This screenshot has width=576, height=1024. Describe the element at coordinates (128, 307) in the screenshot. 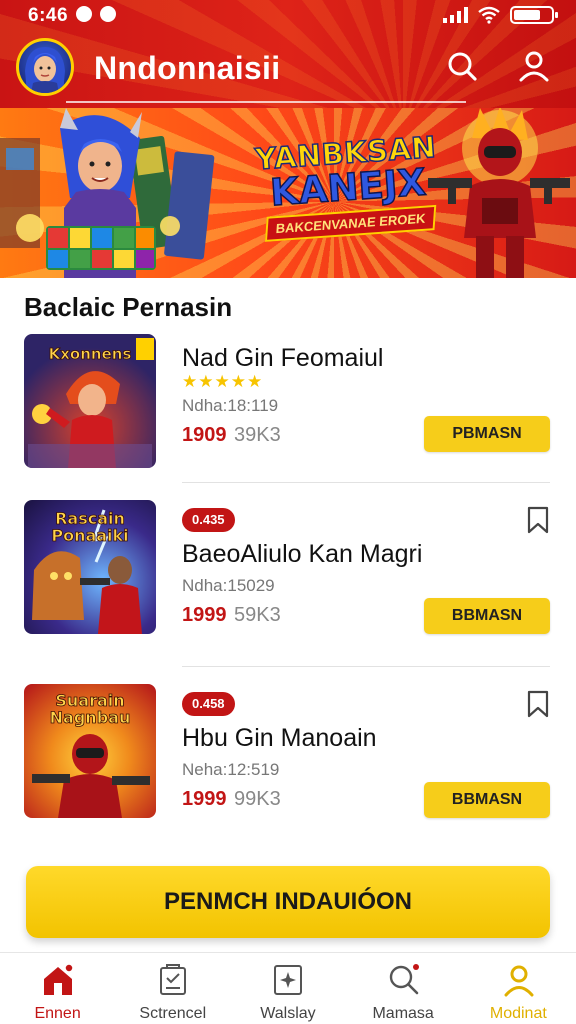

I see `section-title: Baclaic Pernasin` at that location.